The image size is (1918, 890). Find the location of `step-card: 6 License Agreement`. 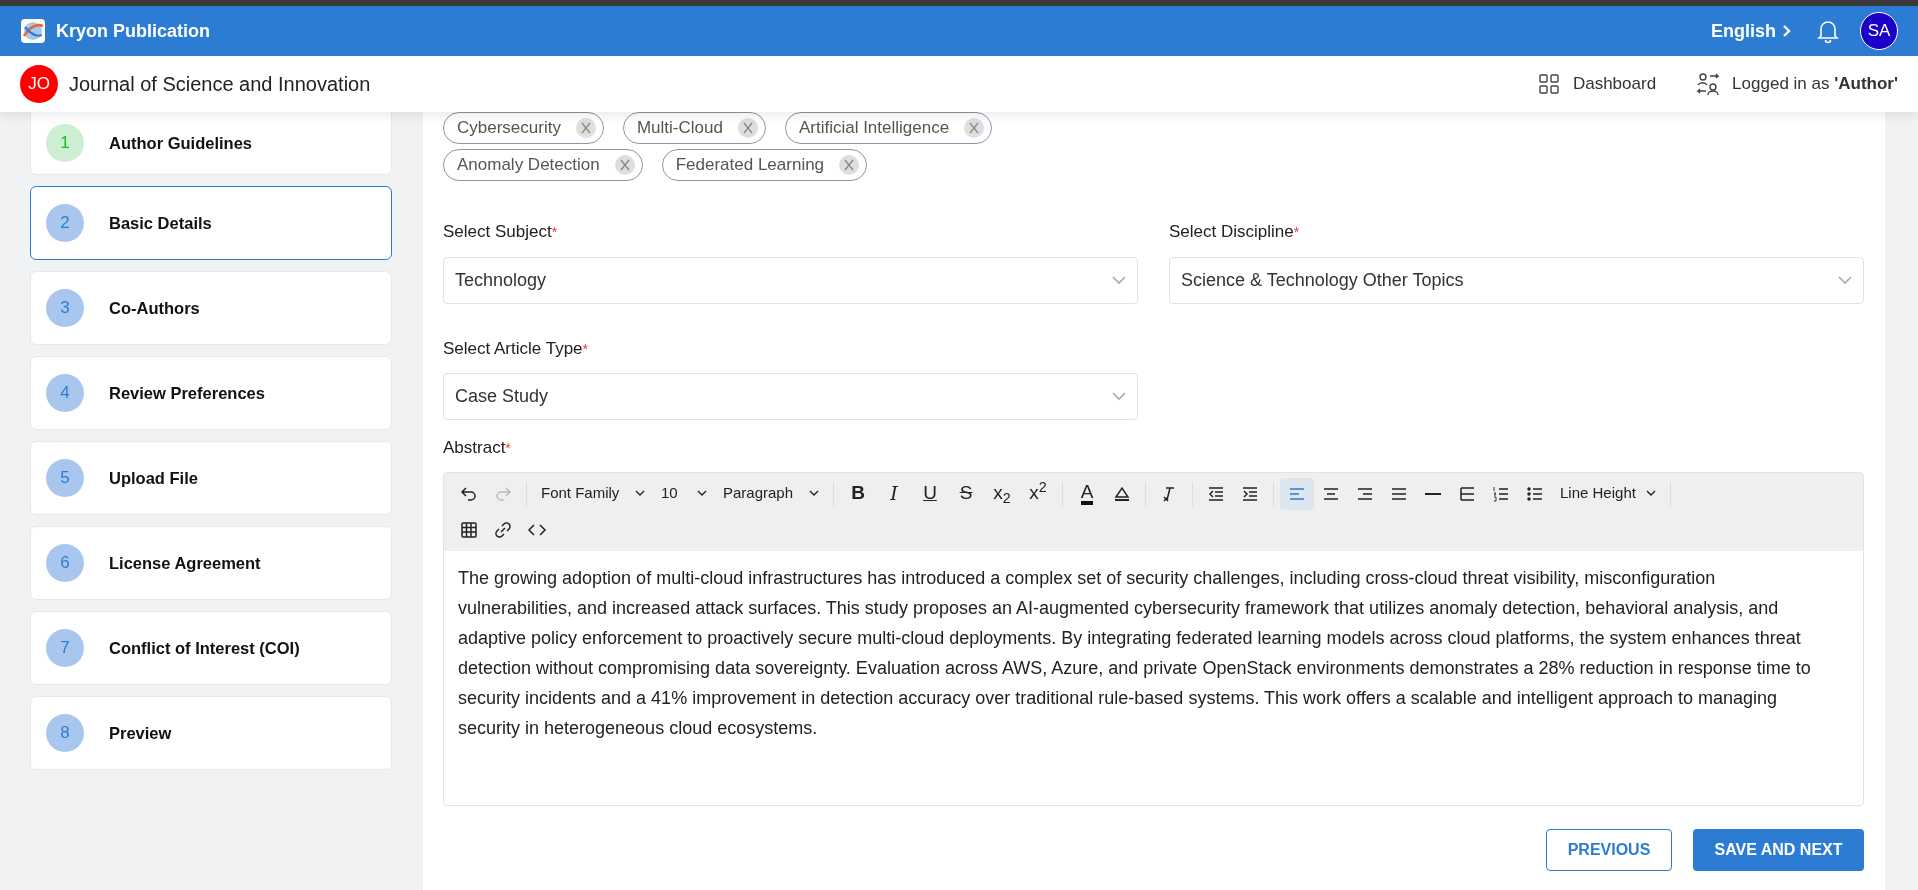

step-card: 6 License Agreement is located at coordinates (211, 563).